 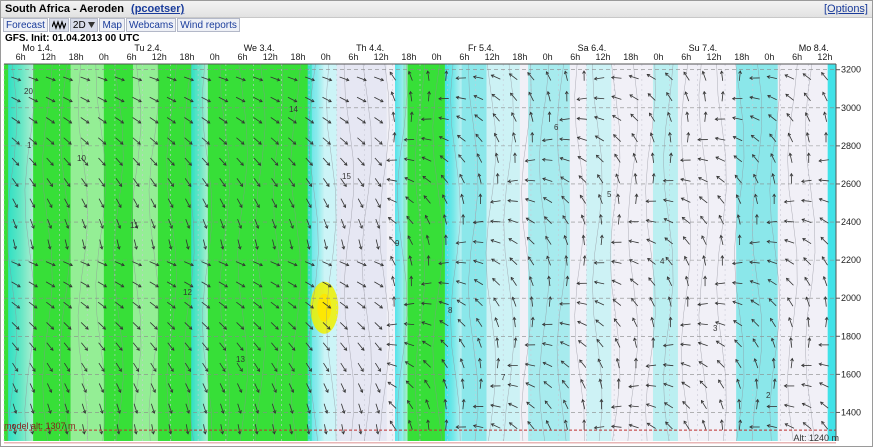 I want to click on contour-label: 5, so click(x=609, y=194).